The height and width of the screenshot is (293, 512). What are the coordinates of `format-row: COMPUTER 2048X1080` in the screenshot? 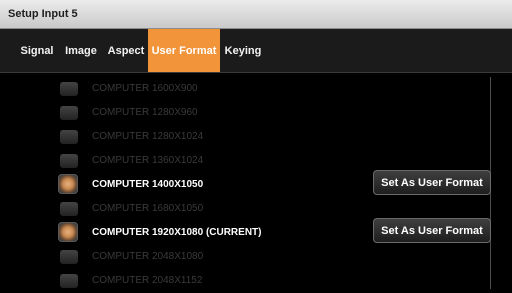 It's located at (256, 257).